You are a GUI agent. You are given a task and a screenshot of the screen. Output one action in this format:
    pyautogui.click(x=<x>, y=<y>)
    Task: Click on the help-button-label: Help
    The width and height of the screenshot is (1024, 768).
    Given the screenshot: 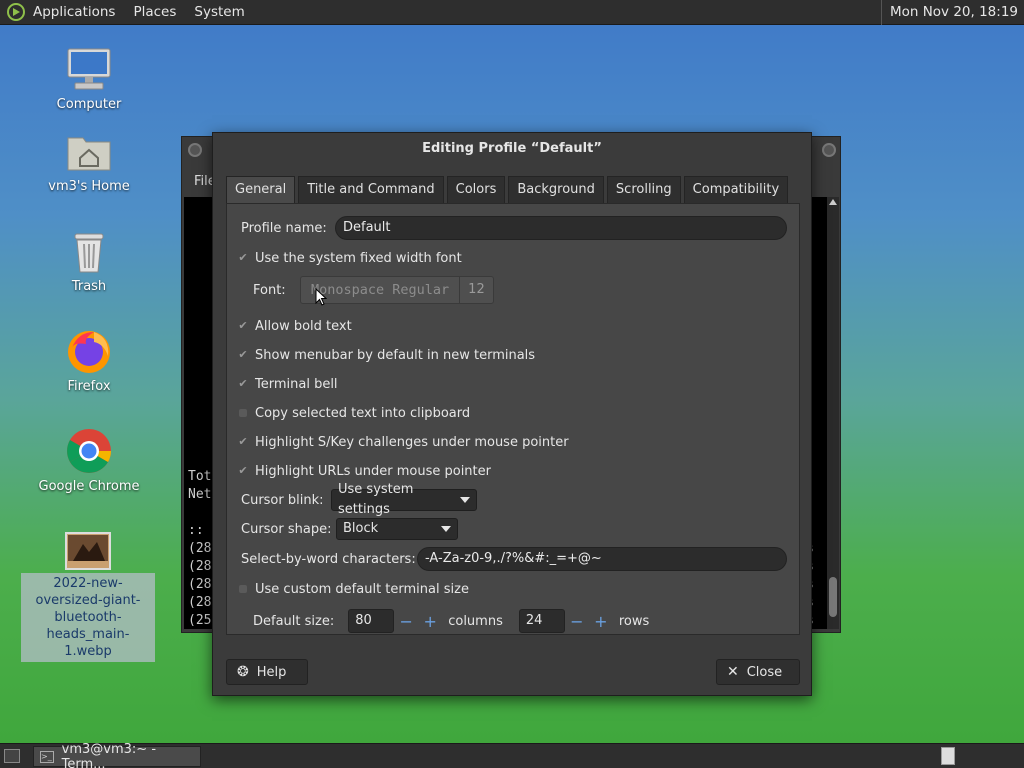 What is the action you would take?
    pyautogui.click(x=271, y=672)
    